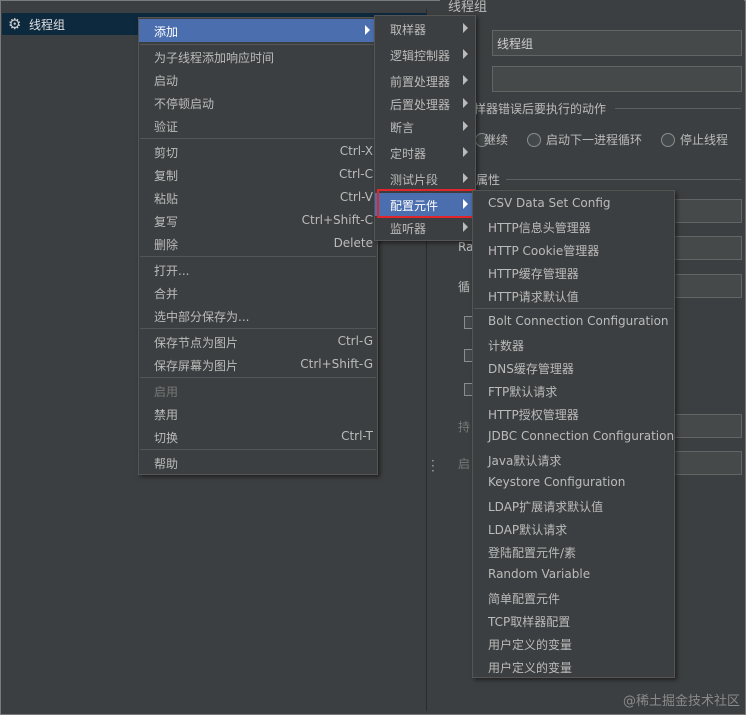 The width and height of the screenshot is (746, 715). What do you see at coordinates (529, 622) in the screenshot?
I see `menu-item-label: TCP取样器配置` at bounding box center [529, 622].